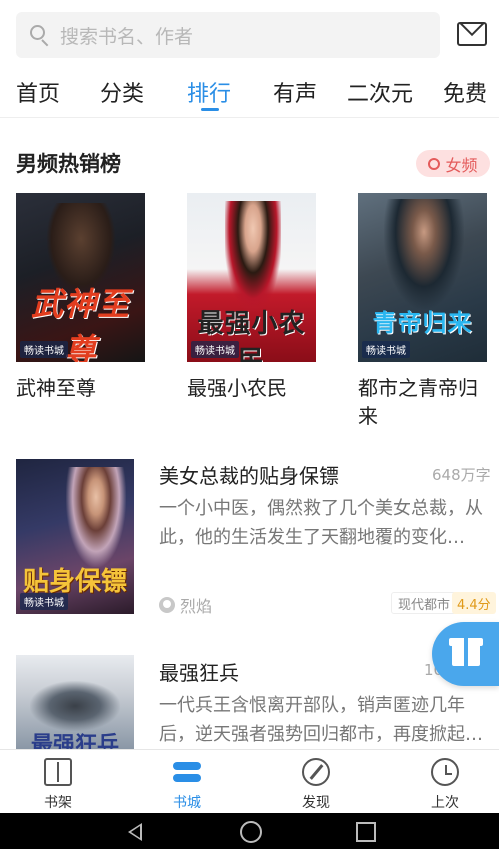  I want to click on active-tab-indicator, so click(210, 109).